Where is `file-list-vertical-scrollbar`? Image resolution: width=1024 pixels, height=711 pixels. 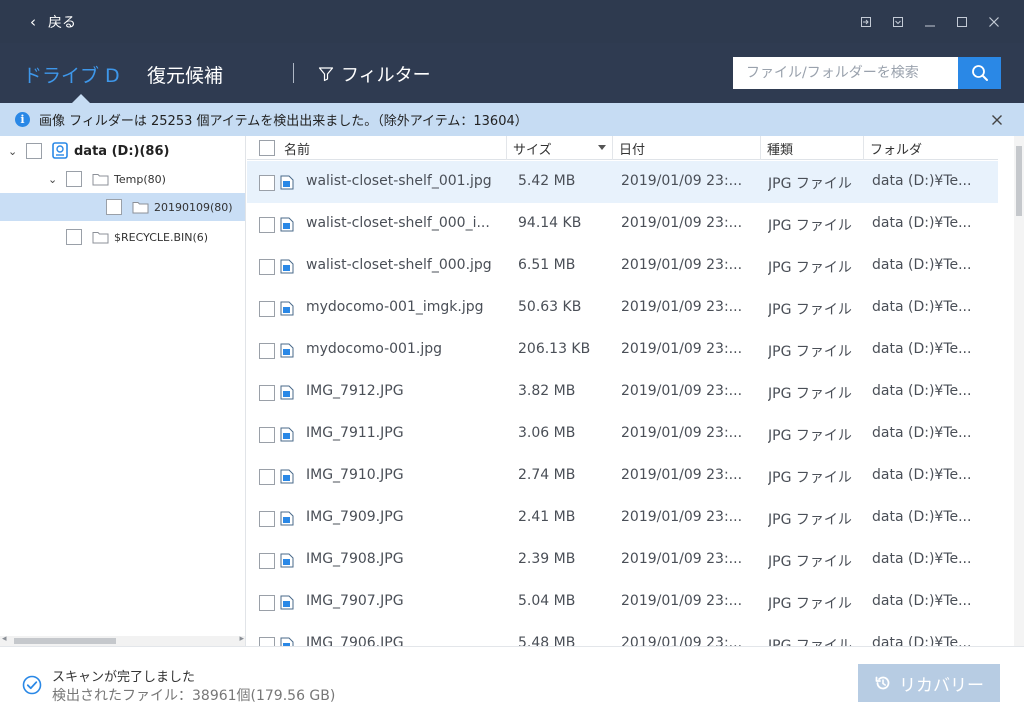 file-list-vertical-scrollbar is located at coordinates (1019, 391).